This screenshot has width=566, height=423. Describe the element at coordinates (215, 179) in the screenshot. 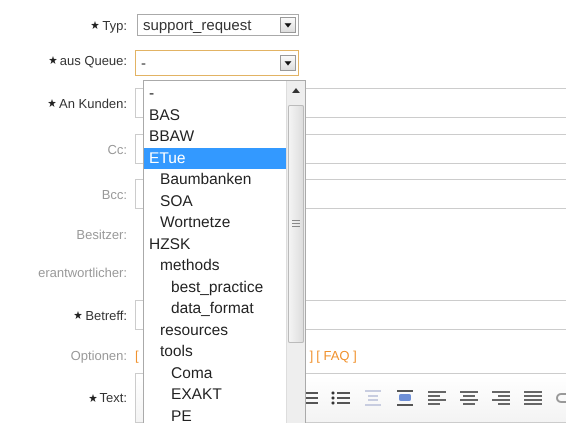

I see `queue-option: Baumbanken` at that location.